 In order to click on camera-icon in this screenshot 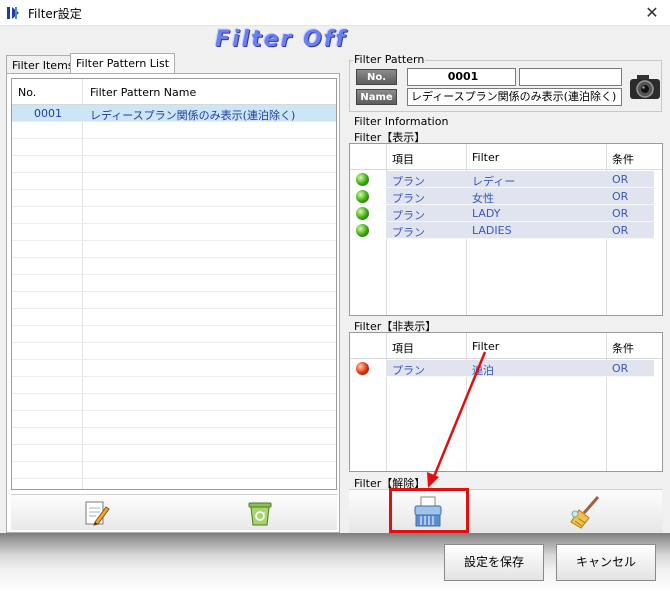, I will do `click(645, 87)`.